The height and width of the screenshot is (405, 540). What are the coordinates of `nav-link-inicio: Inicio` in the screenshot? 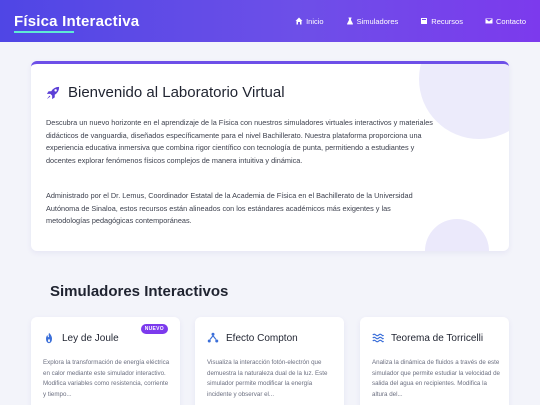 It's located at (309, 21).